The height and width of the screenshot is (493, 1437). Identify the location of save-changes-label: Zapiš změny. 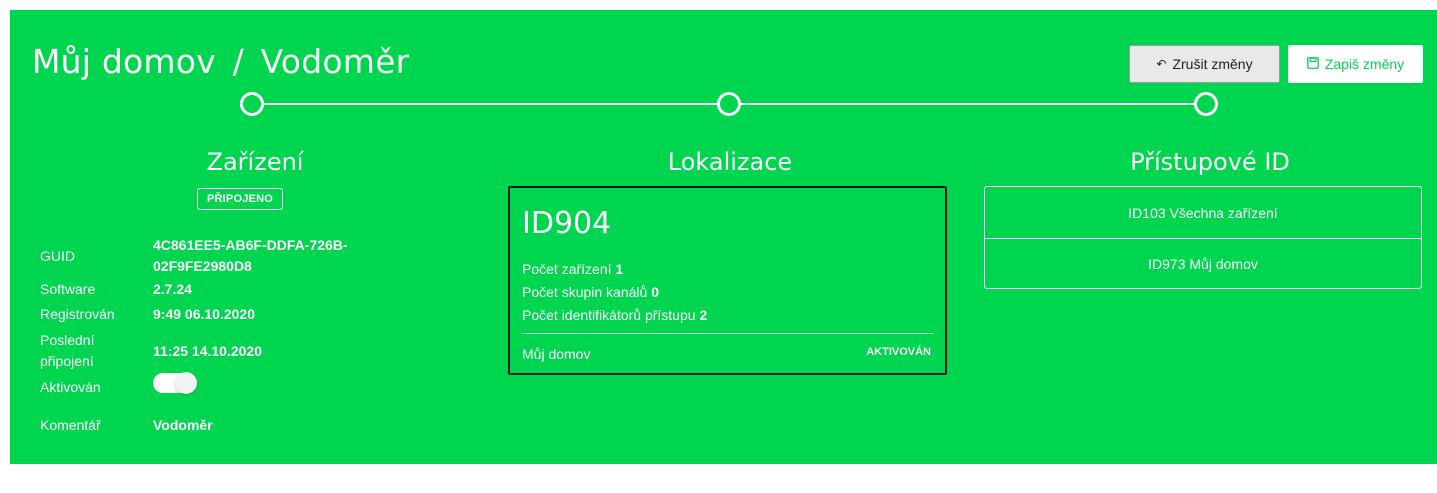
(1364, 64).